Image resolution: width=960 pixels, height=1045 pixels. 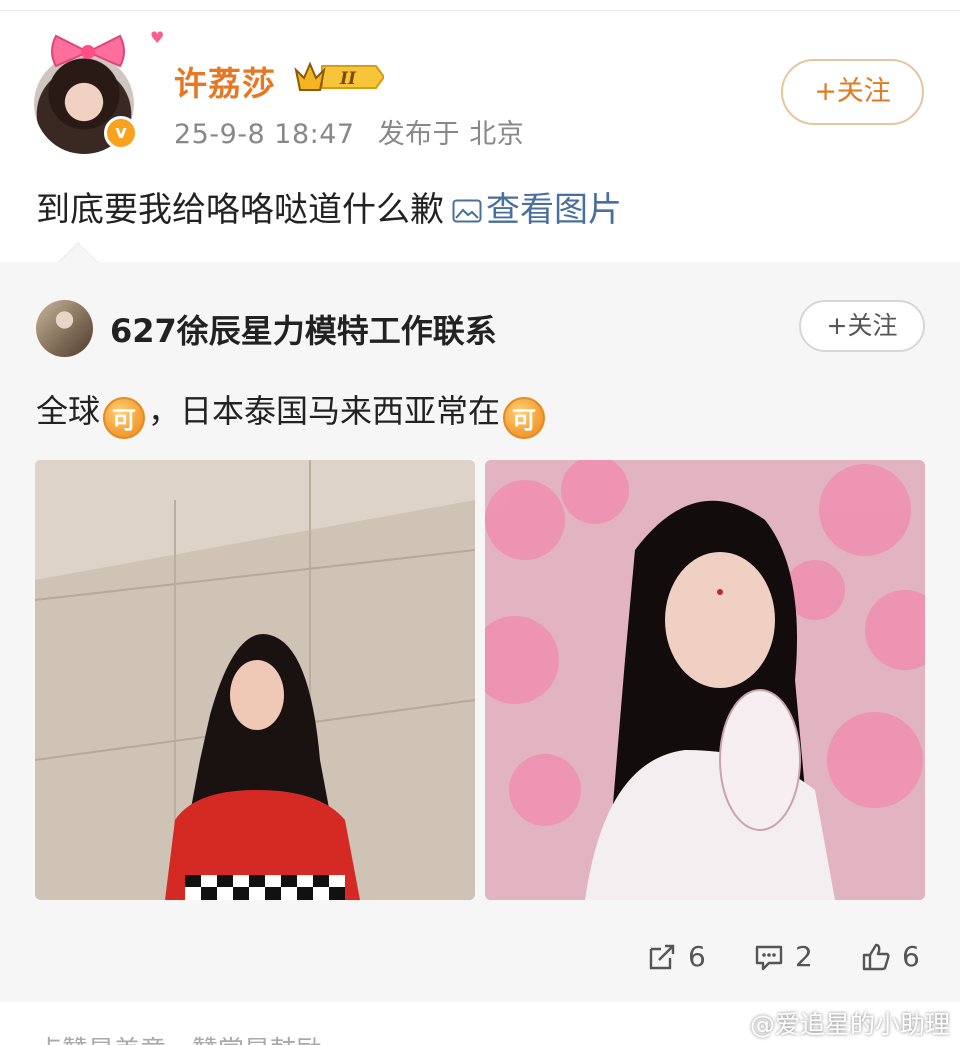 I want to click on repost-text-part2: ，日本泰国马来西亚常在, so click(x=324, y=411).